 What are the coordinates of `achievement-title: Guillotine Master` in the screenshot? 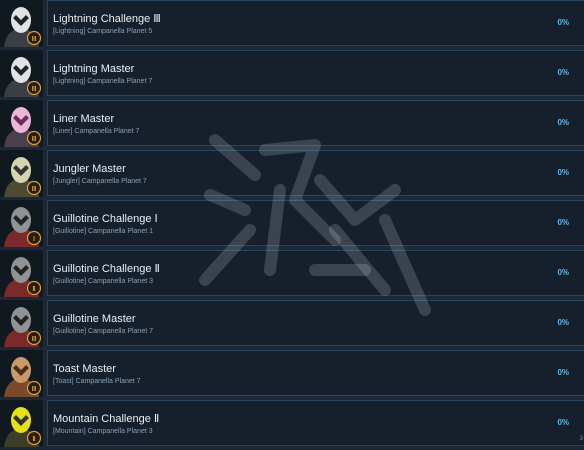 It's located at (94, 319).